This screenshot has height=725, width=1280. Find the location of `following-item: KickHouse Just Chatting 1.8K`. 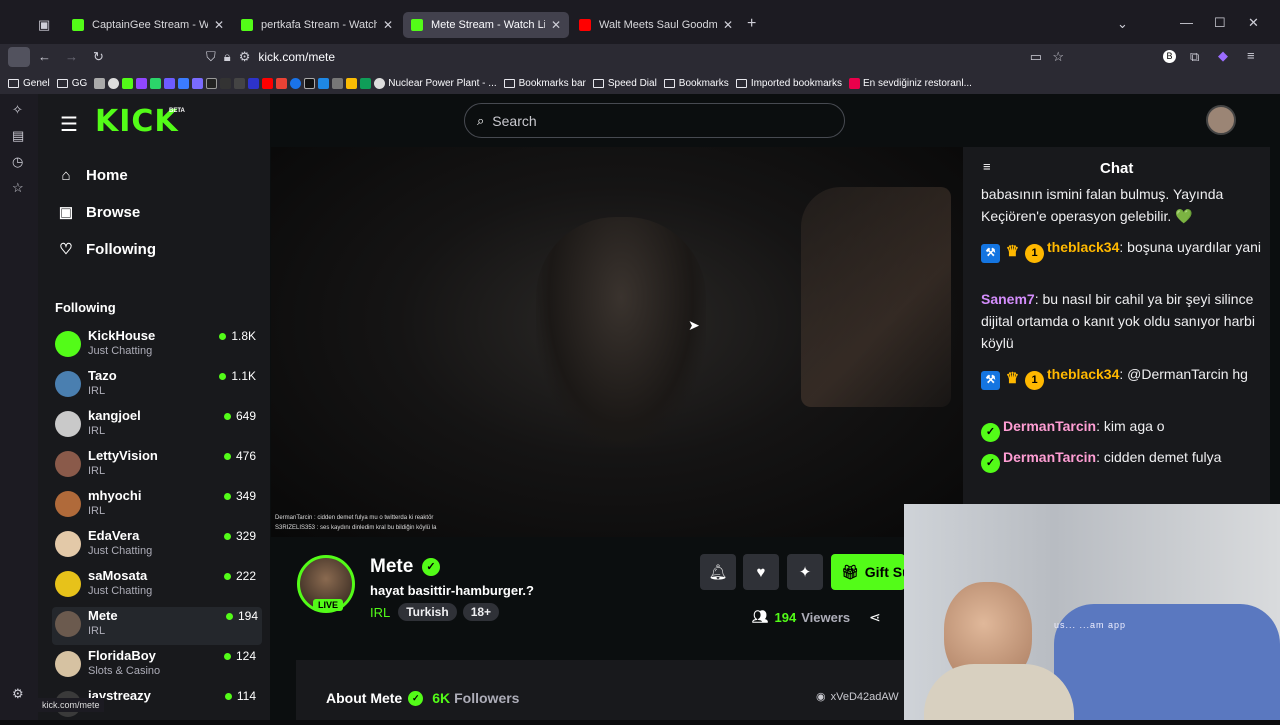

following-item: KickHouse Just Chatting 1.8K is located at coordinates (157, 346).